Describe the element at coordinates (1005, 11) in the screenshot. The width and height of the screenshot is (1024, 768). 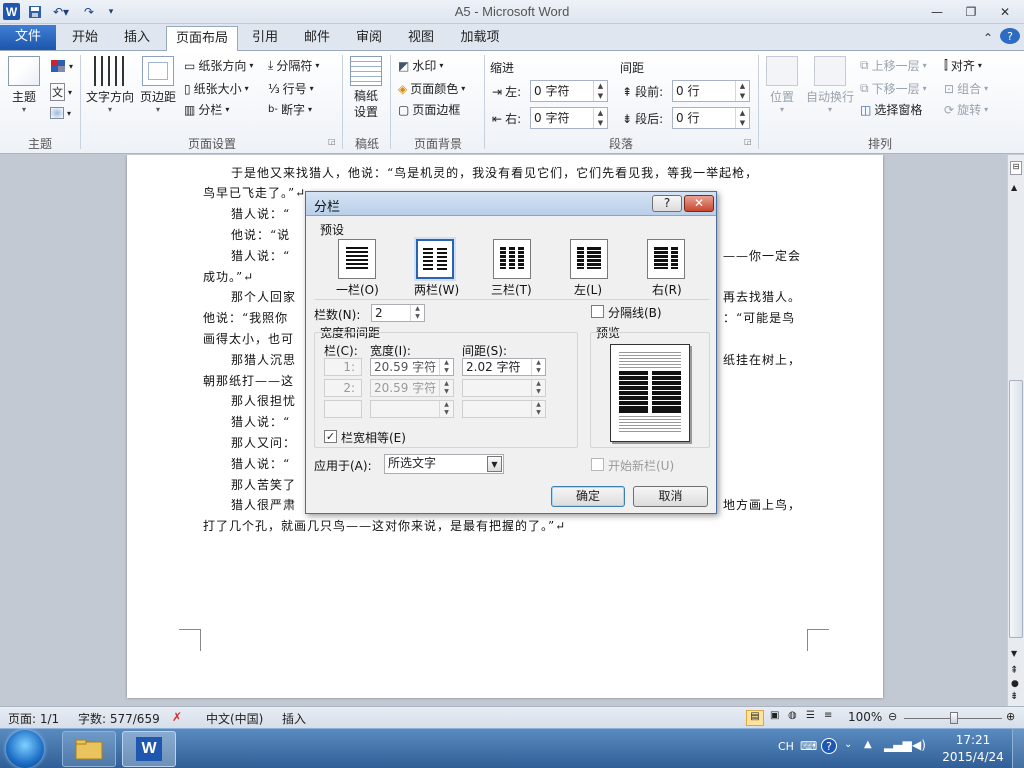
I see `close-window-button: ✕` at that location.